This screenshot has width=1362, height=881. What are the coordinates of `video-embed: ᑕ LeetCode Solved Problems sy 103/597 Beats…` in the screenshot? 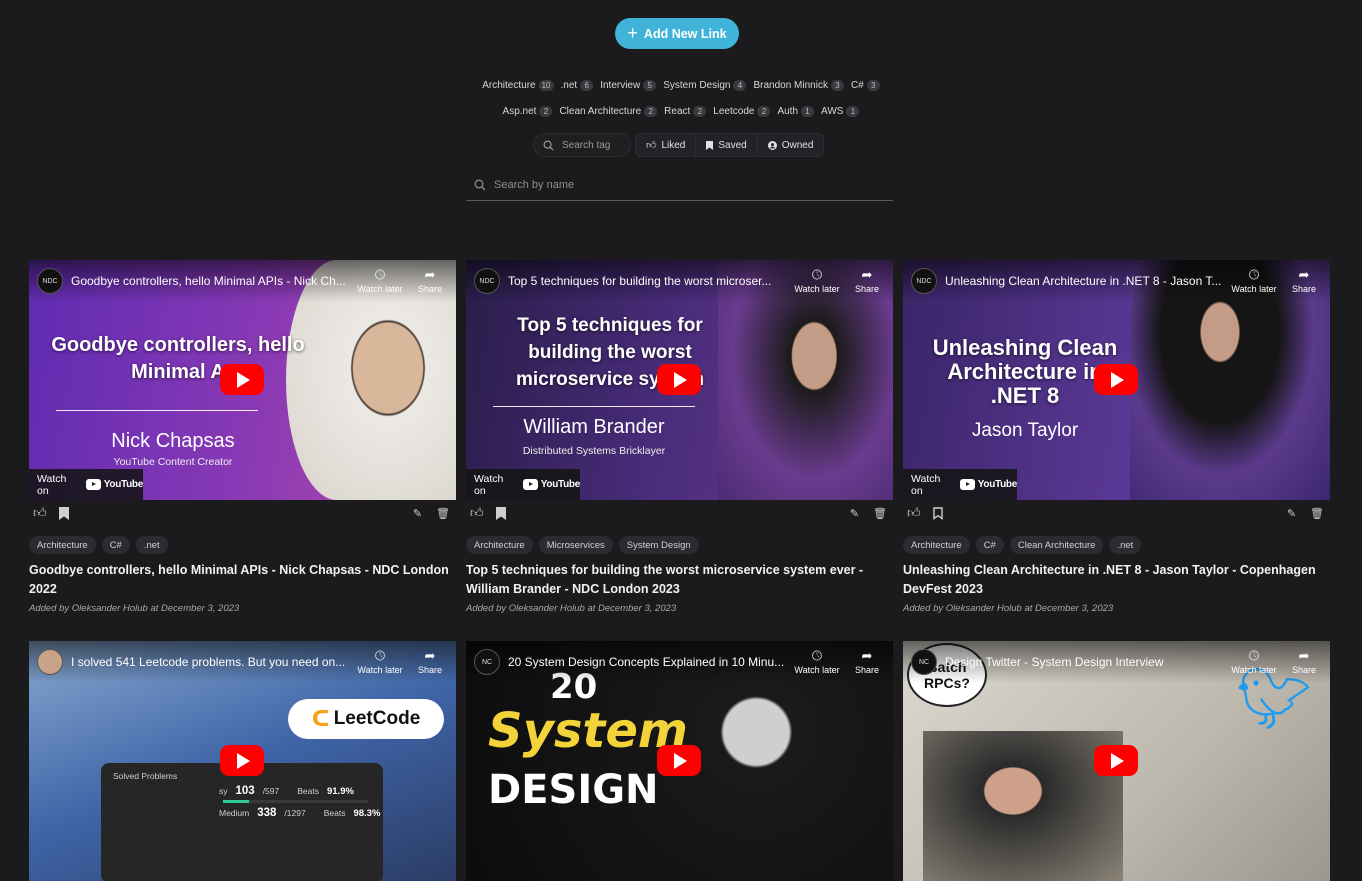 It's located at (242, 761).